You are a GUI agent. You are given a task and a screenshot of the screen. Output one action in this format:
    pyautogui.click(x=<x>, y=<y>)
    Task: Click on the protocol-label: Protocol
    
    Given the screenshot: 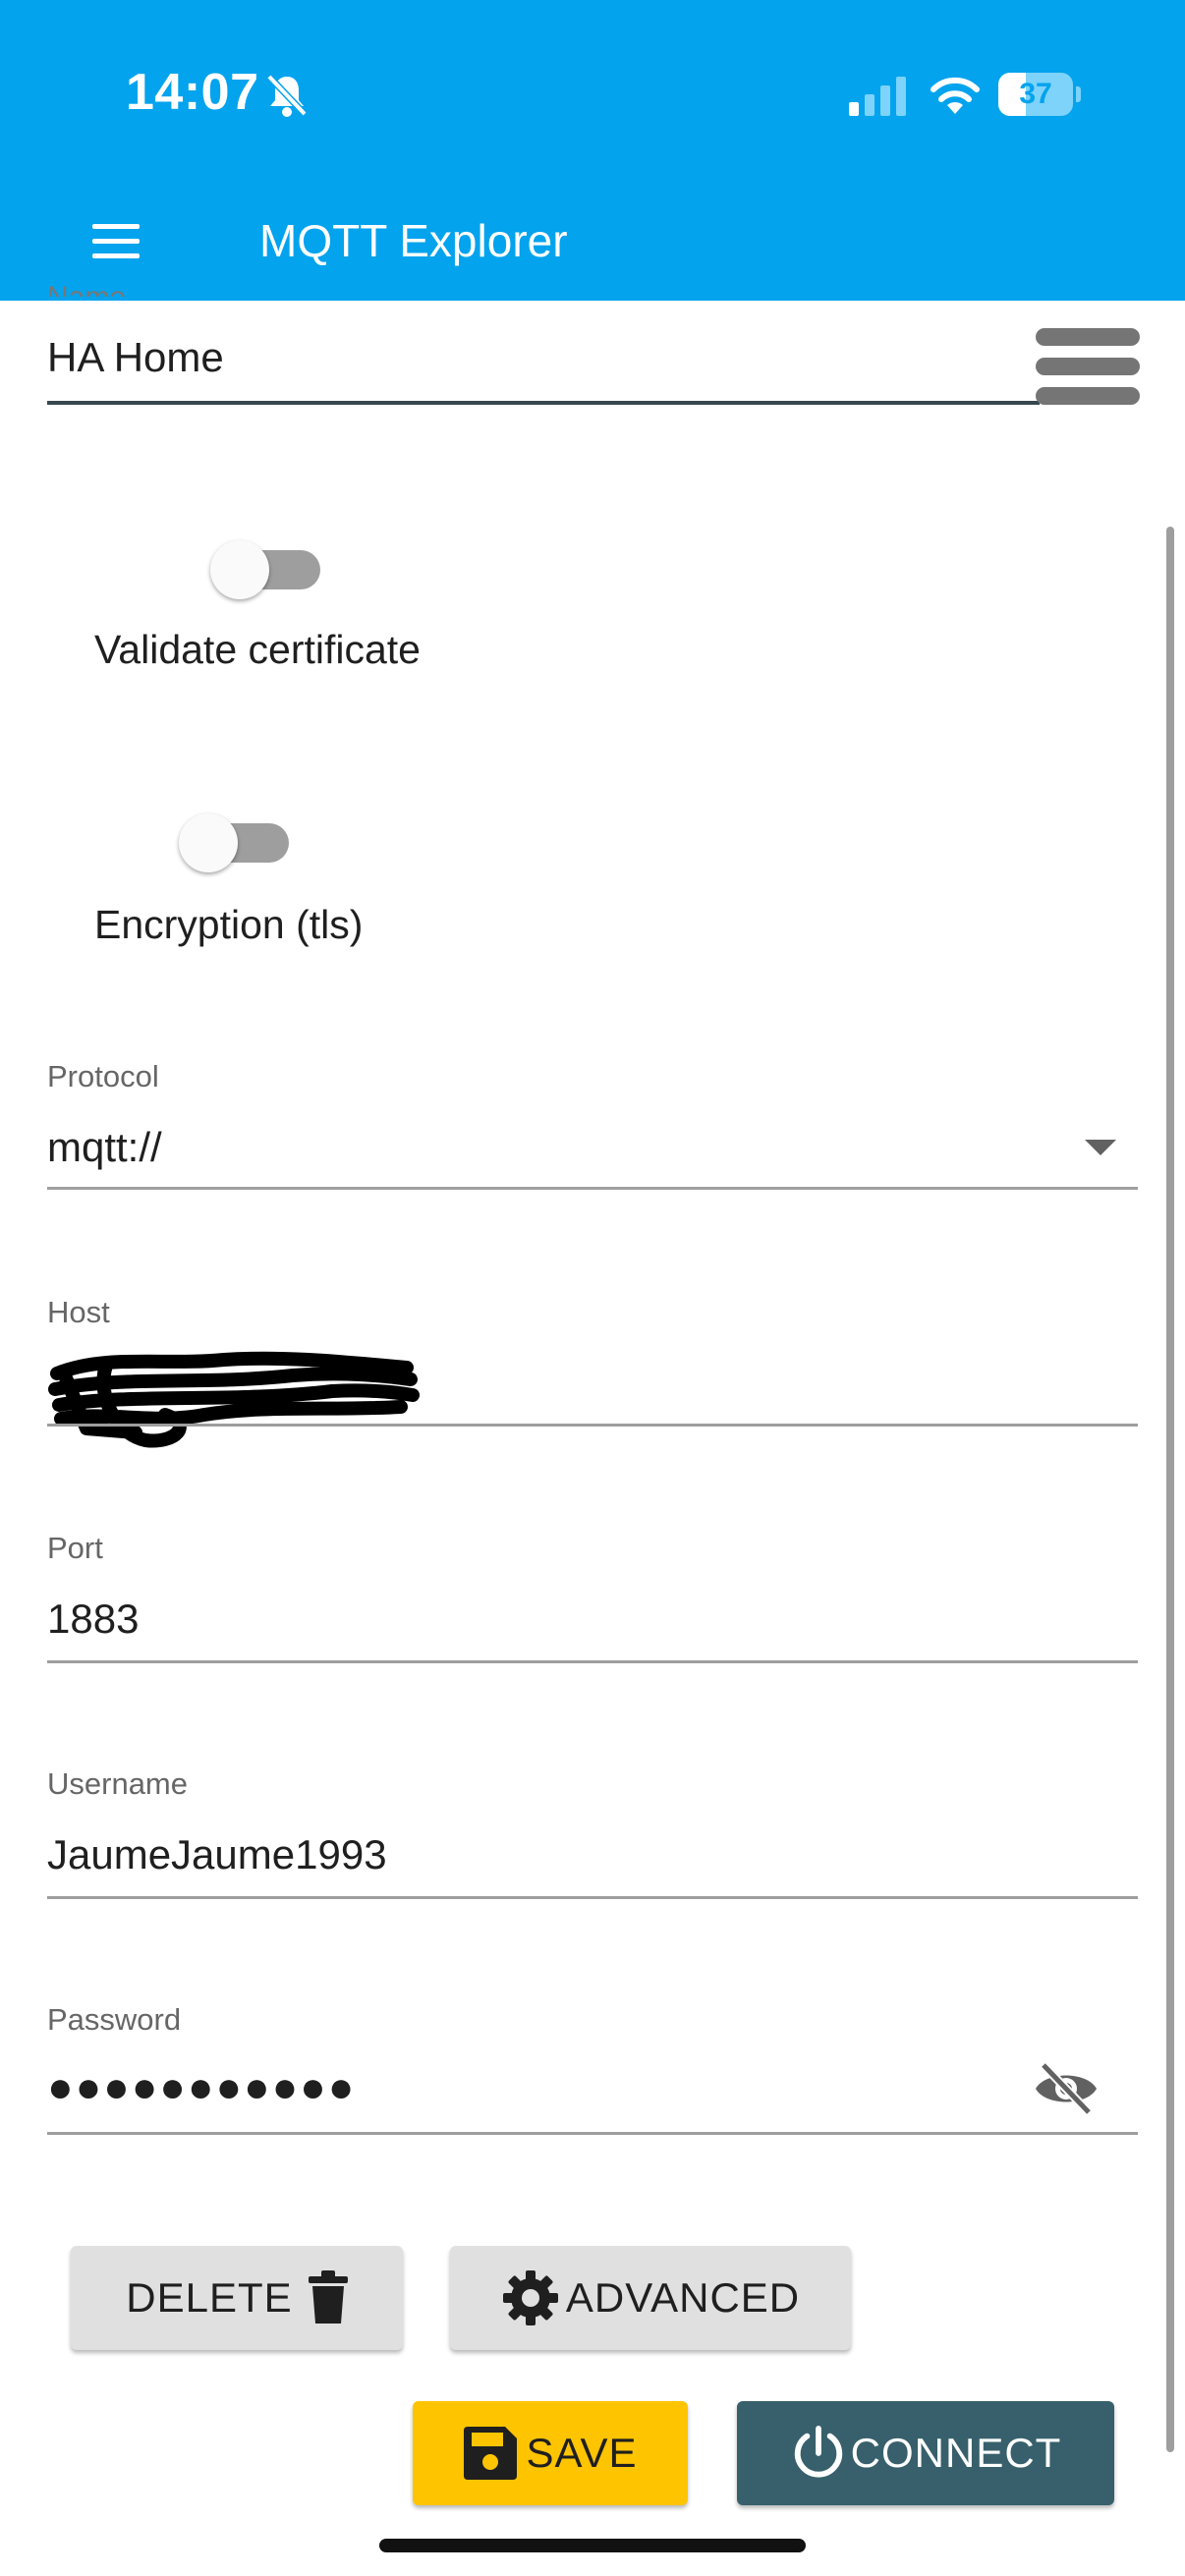 What is the action you would take?
    pyautogui.click(x=103, y=1076)
    